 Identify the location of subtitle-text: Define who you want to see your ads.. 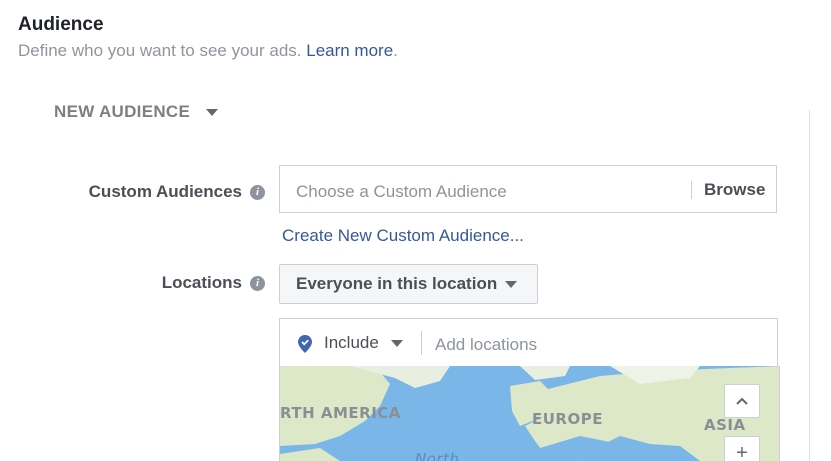
(160, 50).